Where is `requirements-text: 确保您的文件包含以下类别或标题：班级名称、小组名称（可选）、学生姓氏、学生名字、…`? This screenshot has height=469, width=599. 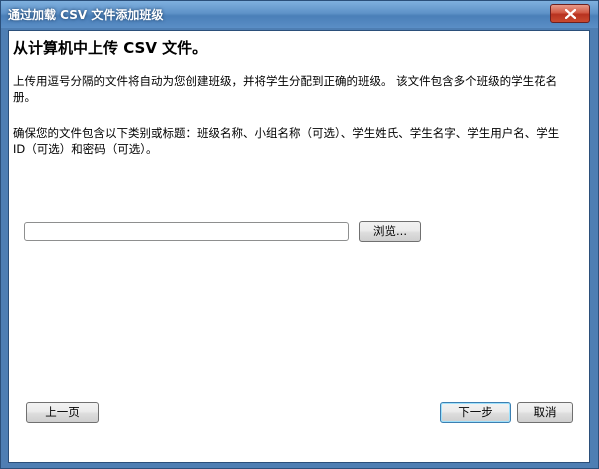
requirements-text: 确保您的文件包含以下类别或标题：班级名称、小组名称（可选）、学生姓氏、学生名字、… is located at coordinates (286, 141).